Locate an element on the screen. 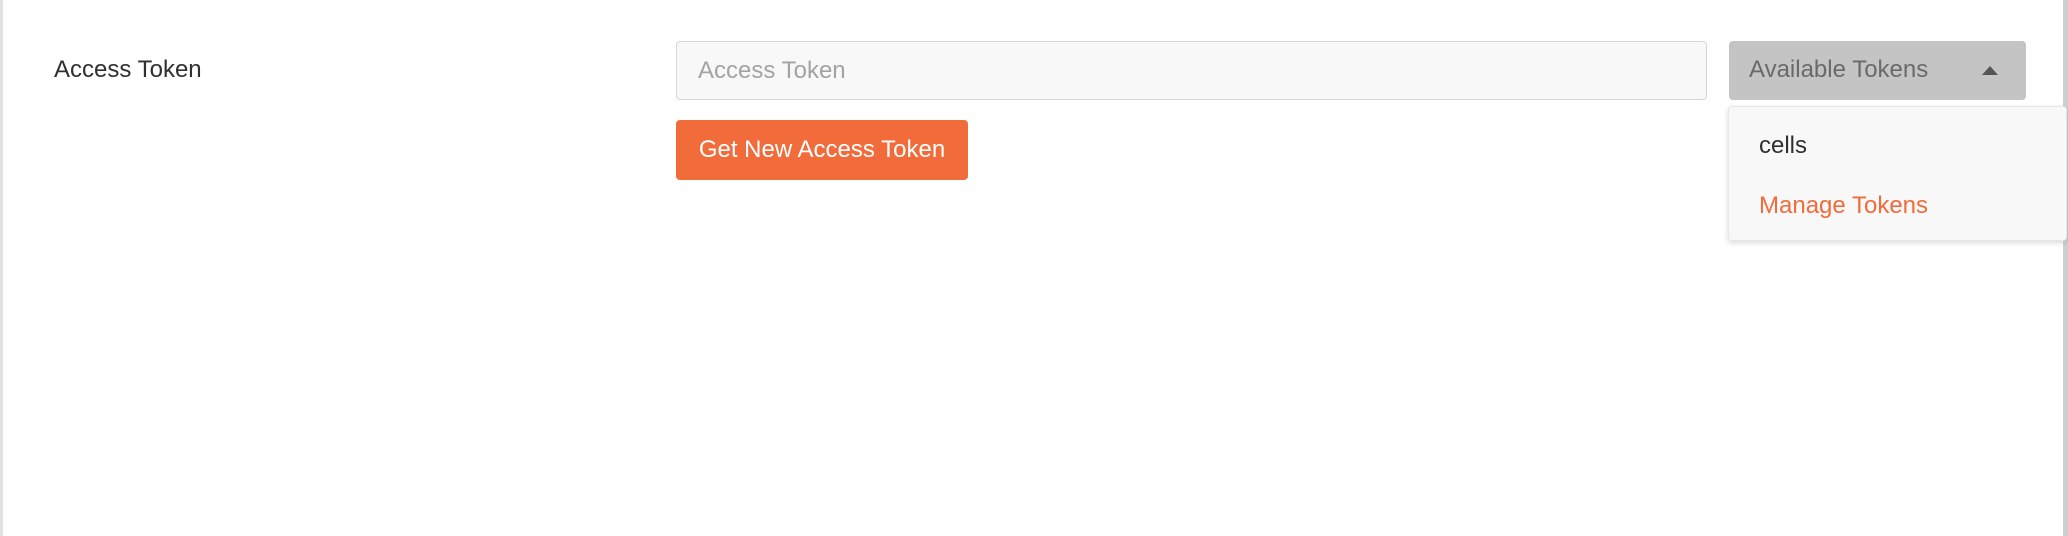 The width and height of the screenshot is (2068, 536). access-token-label: Access Token is located at coordinates (128, 69).